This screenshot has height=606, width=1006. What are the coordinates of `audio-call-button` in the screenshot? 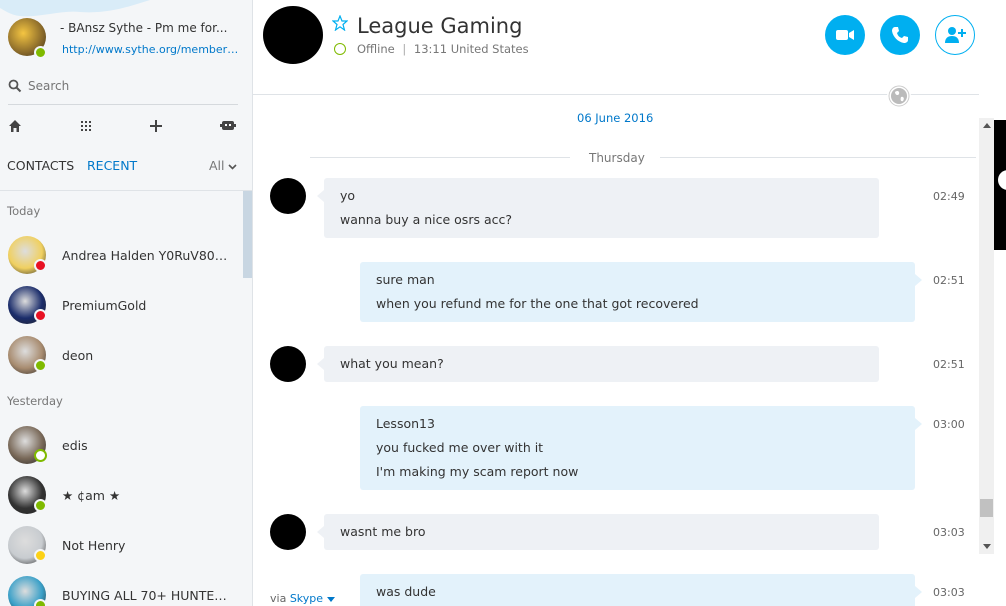 It's located at (900, 35).